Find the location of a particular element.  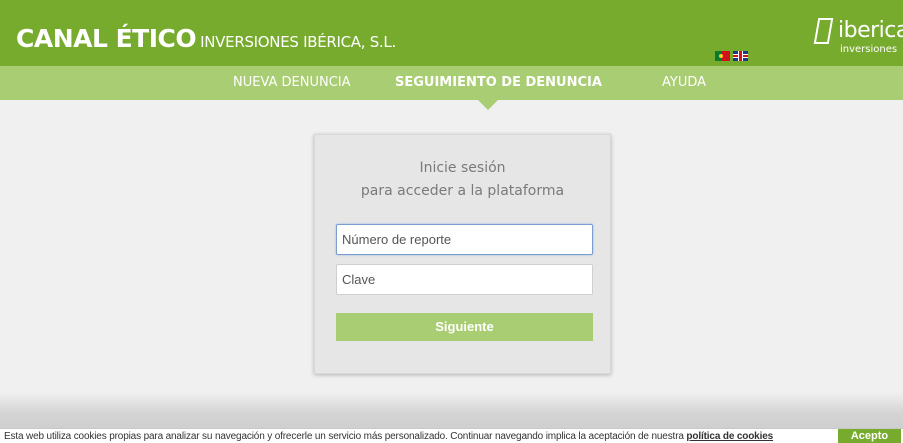

active-nav-caret-icon is located at coordinates (488, 105).